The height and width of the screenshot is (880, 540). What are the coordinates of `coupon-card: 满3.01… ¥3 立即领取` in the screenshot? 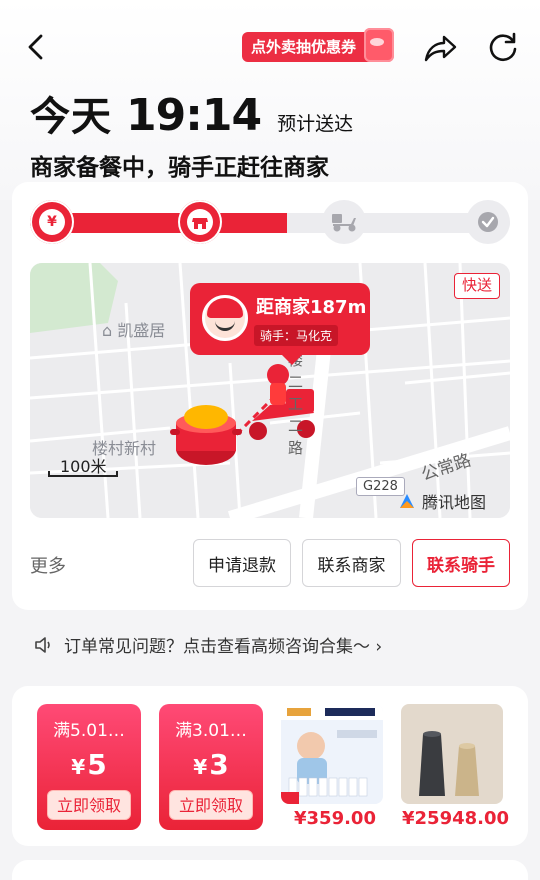 It's located at (211, 767).